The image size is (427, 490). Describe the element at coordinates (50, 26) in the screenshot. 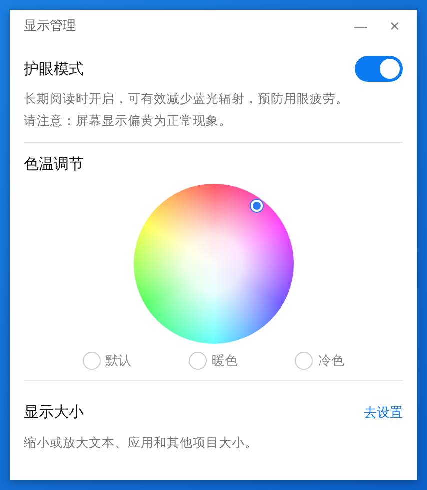

I see `window-title: 显示管理` at that location.